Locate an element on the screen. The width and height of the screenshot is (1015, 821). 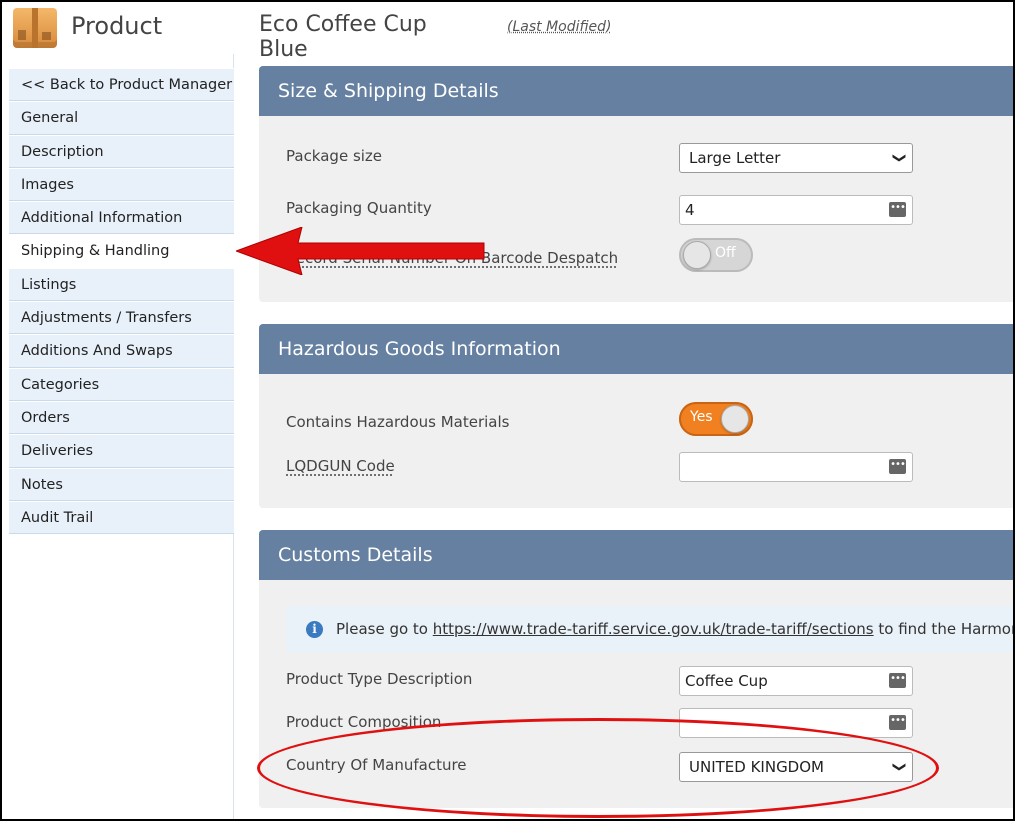
product-name-heading: Eco Coffee Cup Blue is located at coordinates (368, 41).